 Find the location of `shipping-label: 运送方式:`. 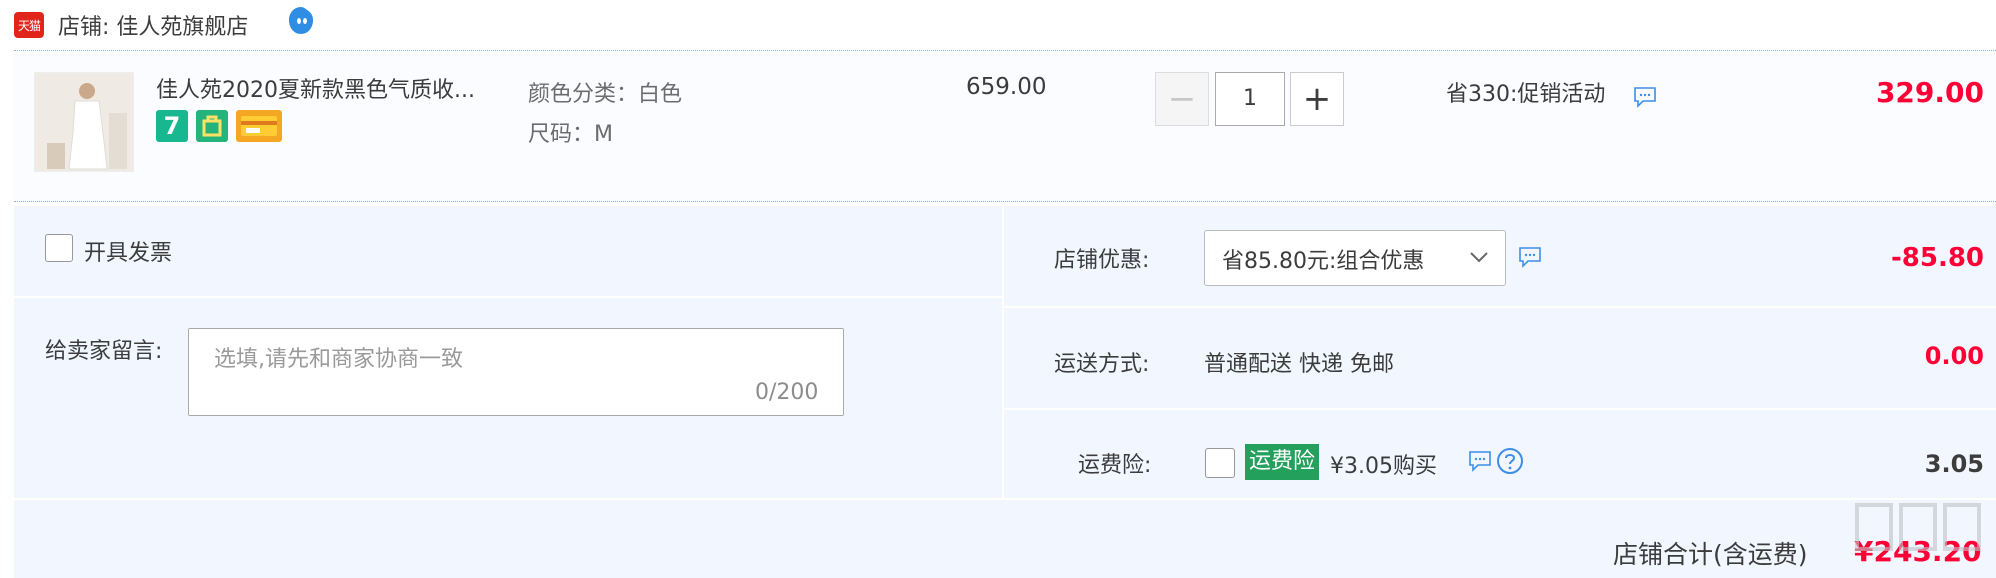

shipping-label: 运送方式: is located at coordinates (1102, 364).